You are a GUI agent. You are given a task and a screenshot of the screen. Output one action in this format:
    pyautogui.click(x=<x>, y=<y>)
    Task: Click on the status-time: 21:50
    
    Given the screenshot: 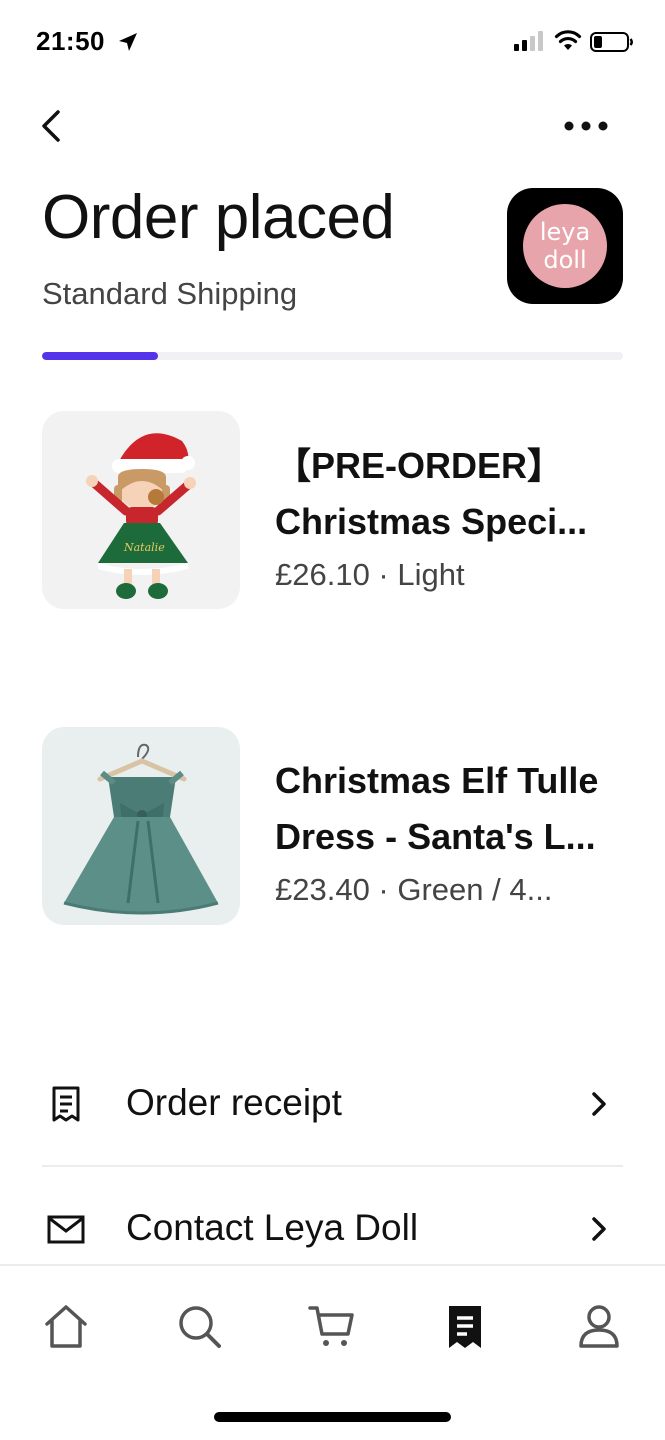 What is the action you would take?
    pyautogui.click(x=70, y=41)
    